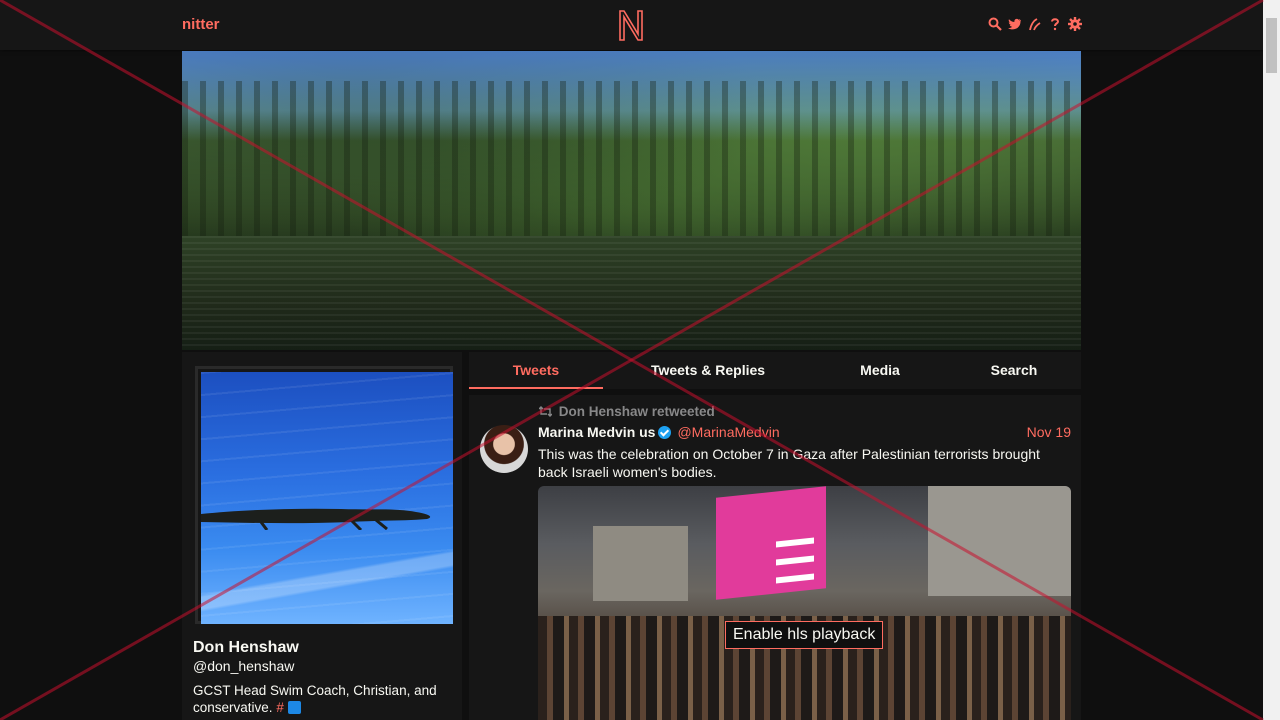  I want to click on tweet-author-avatar, so click(504, 449).